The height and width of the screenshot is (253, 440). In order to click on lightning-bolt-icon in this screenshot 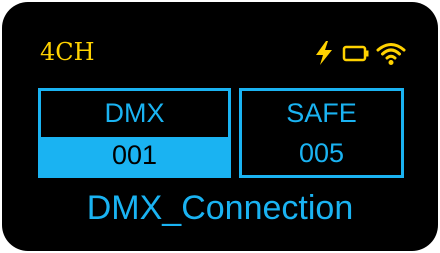, I will do `click(324, 53)`.